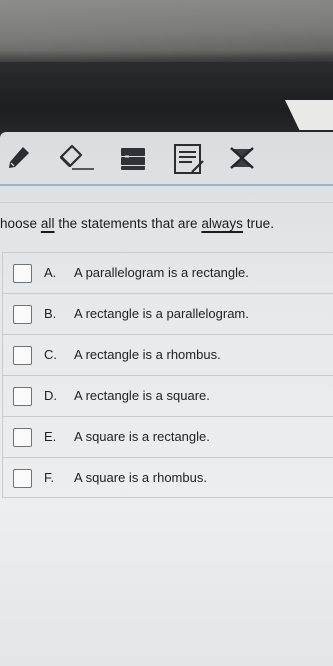  I want to click on answer-option-d: D. A rectangle is a square., so click(168, 395).